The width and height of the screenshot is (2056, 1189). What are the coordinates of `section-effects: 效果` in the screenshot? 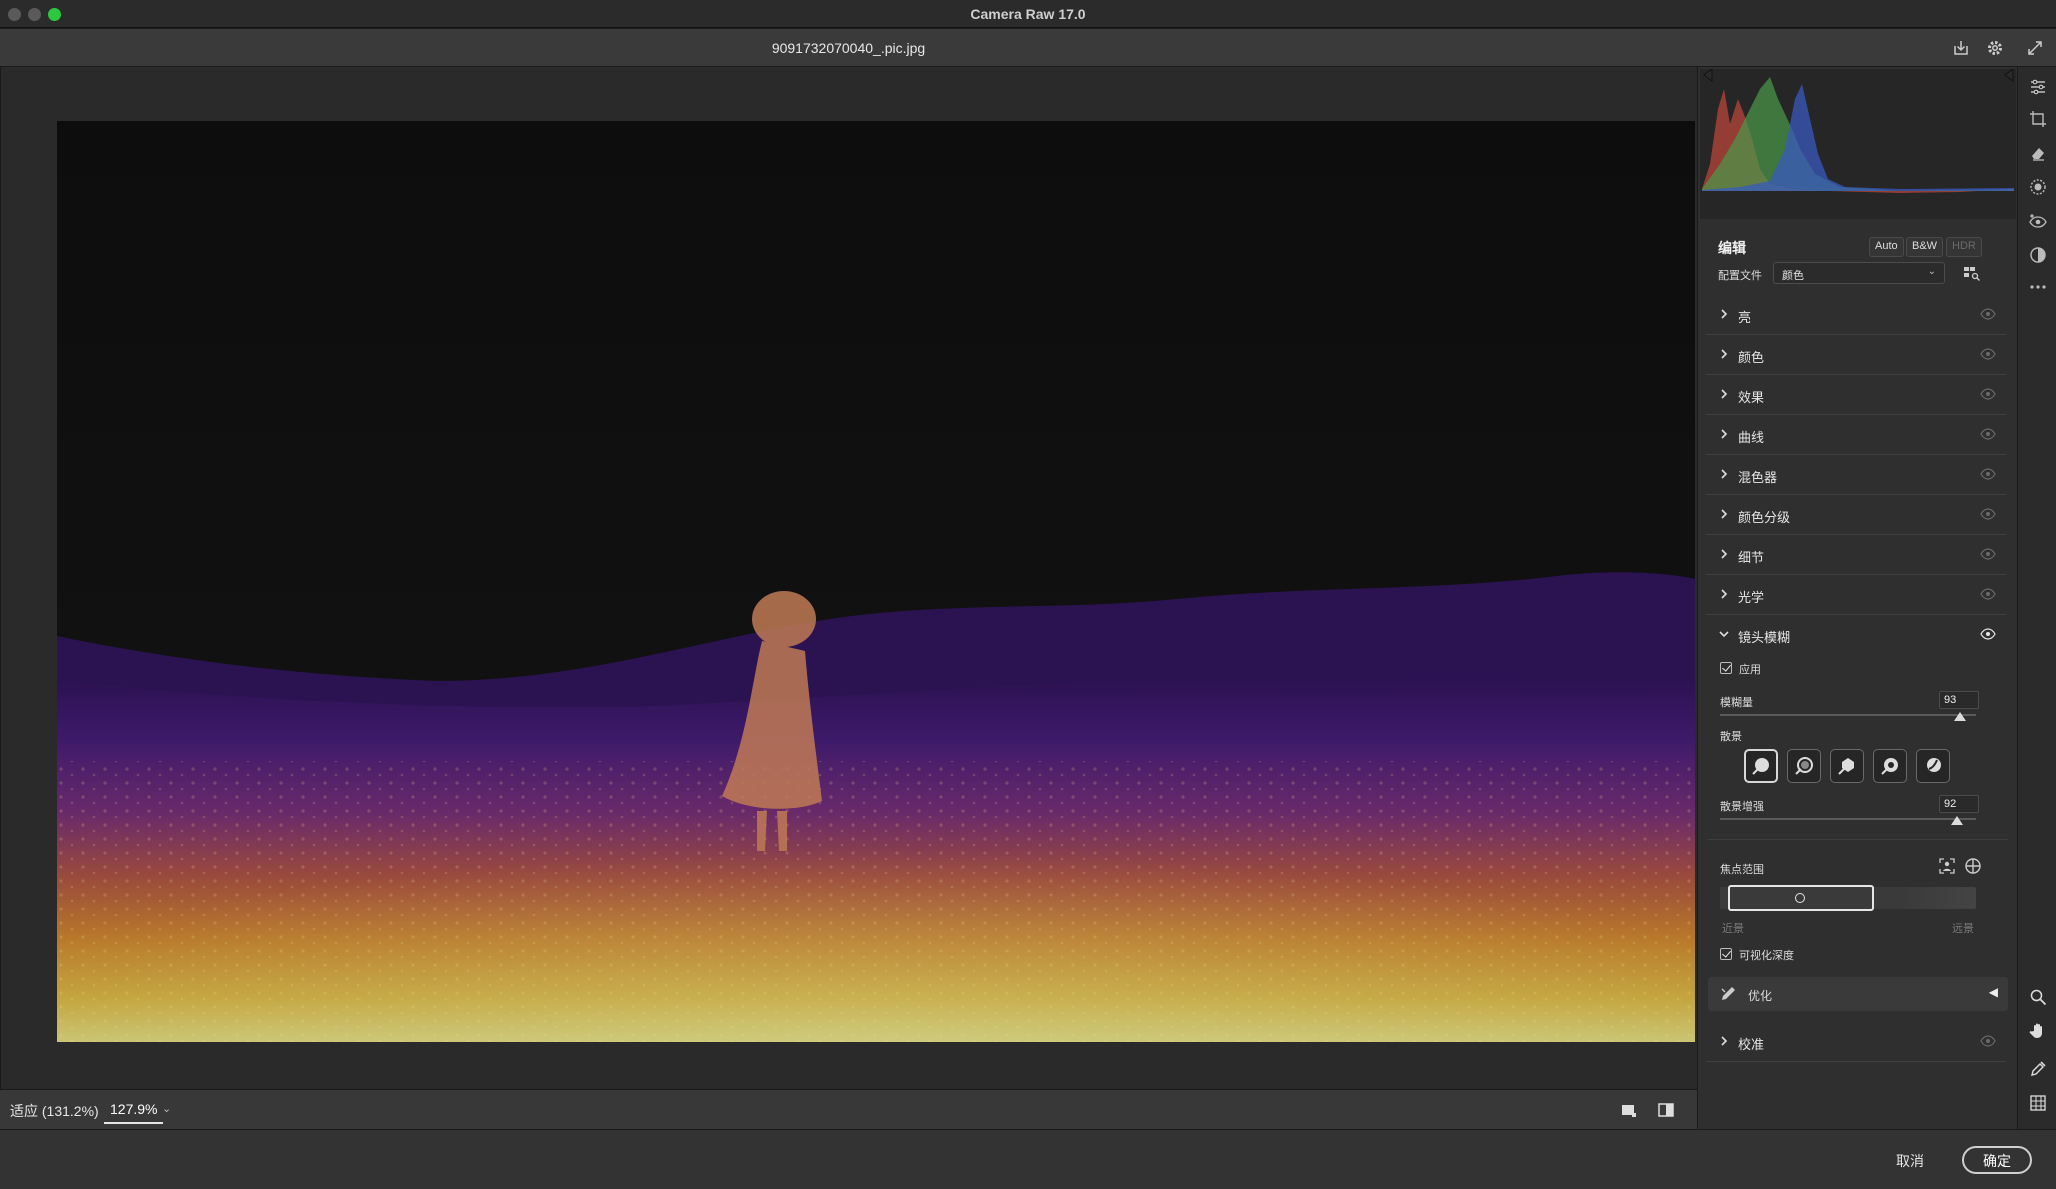 It's located at (1856, 395).